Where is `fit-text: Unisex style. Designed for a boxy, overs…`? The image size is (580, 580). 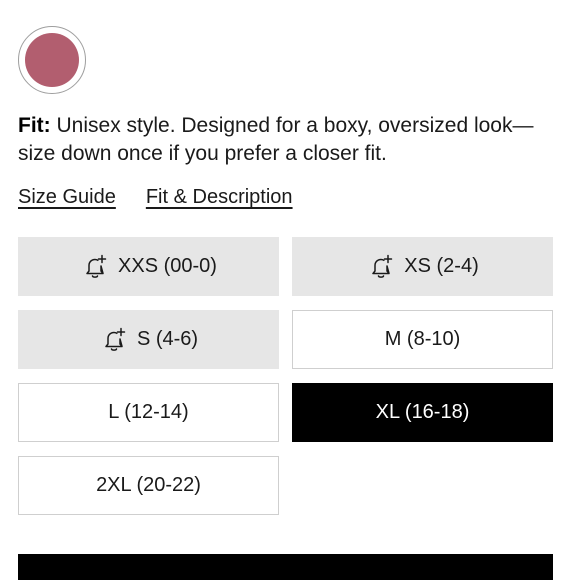
fit-text: Unisex style. Designed for a boxy, overs… is located at coordinates (276, 139).